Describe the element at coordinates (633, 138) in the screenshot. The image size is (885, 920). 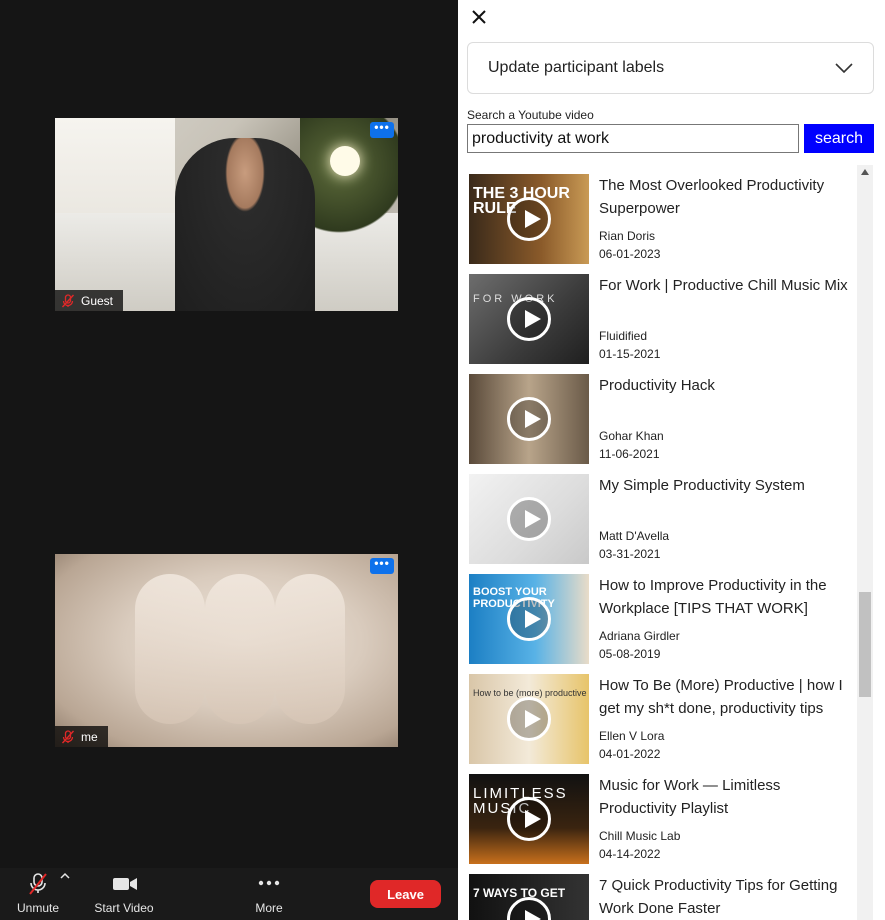
I see `search-input` at that location.